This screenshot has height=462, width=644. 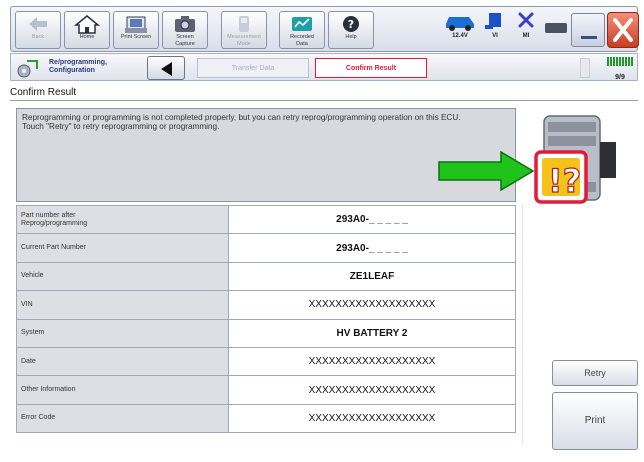 What do you see at coordinates (122, 418) in the screenshot?
I see `row-label: Error Code` at bounding box center [122, 418].